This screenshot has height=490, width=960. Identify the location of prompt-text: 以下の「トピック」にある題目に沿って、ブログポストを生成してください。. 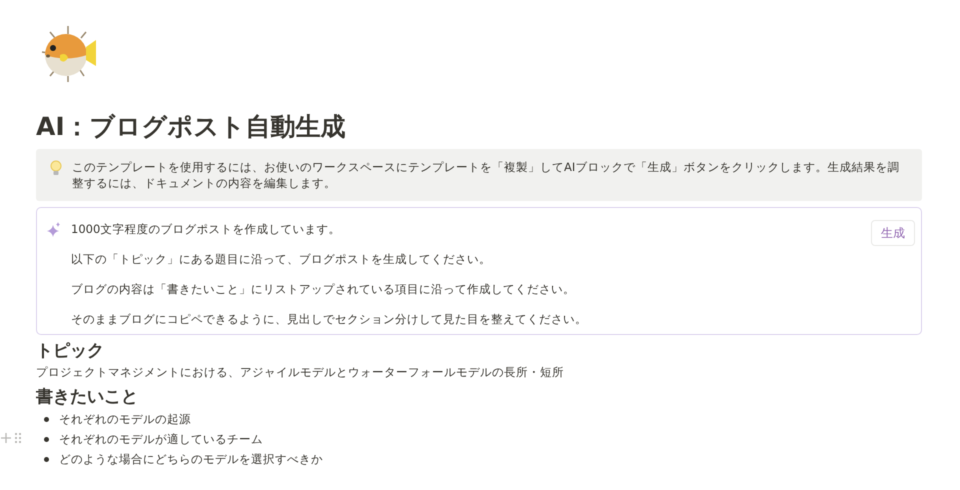
(281, 259).